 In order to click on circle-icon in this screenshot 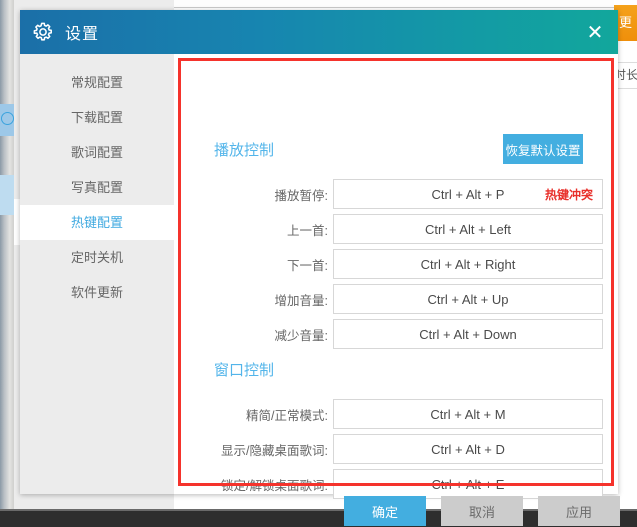, I will do `click(7, 118)`.